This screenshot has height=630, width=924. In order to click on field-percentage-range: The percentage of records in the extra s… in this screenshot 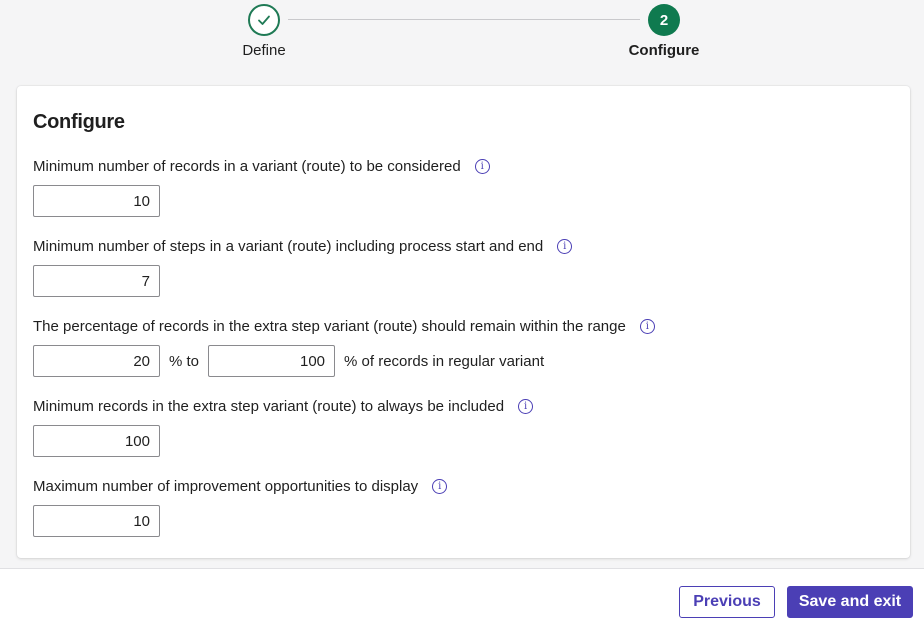, I will do `click(344, 346)`.